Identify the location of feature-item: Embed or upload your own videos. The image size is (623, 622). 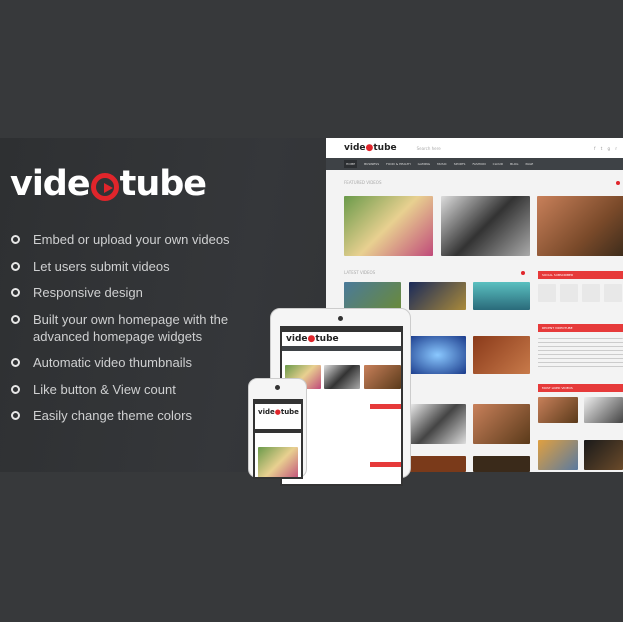
(141, 239).